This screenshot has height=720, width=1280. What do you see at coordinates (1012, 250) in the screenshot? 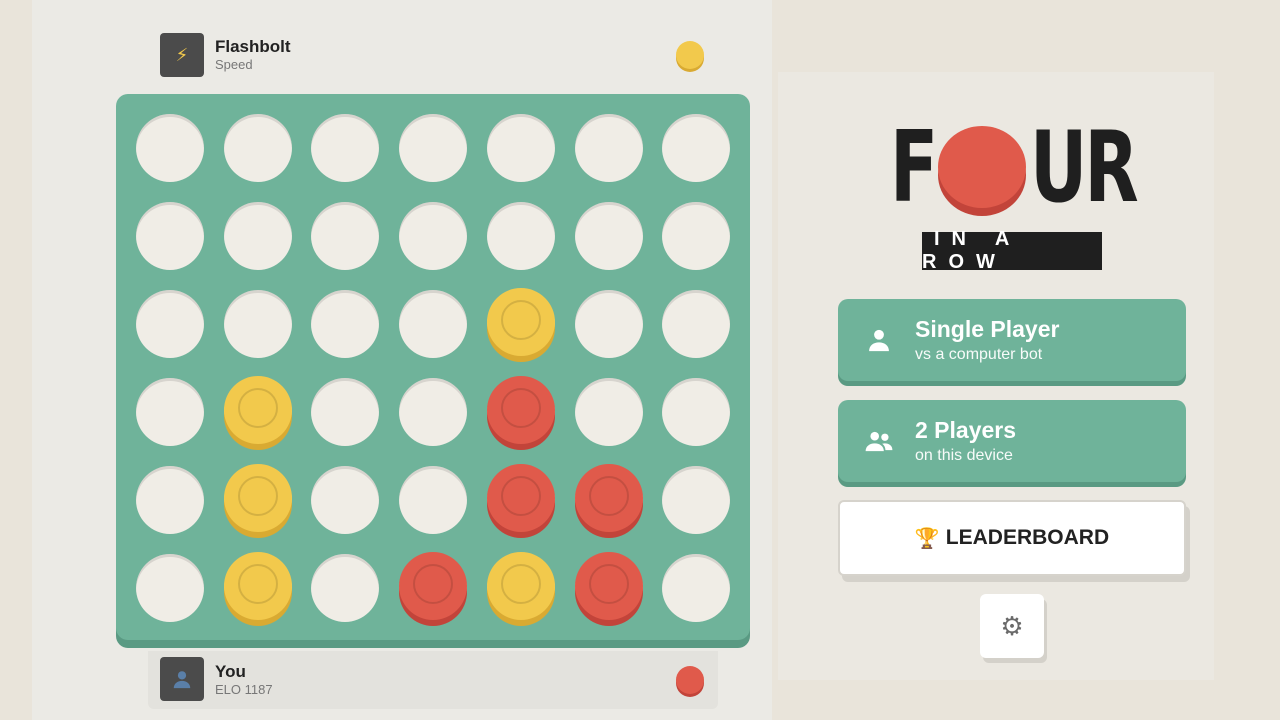
I see `logo-subtitle: IN A ROW` at bounding box center [1012, 250].